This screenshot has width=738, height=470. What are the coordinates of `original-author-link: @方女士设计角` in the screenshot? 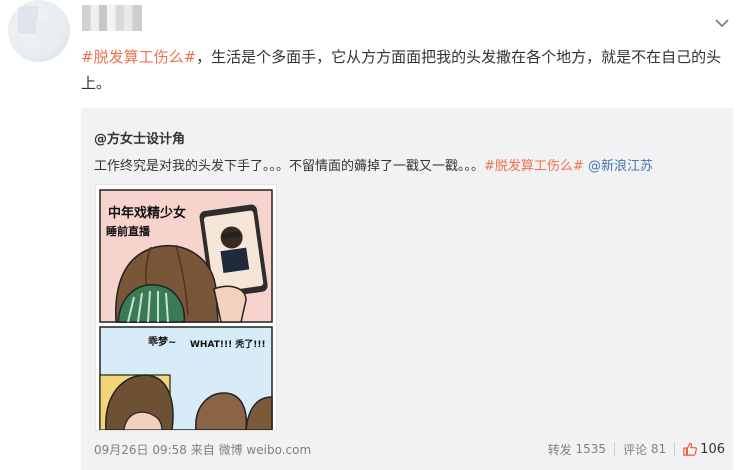 It's located at (139, 137).